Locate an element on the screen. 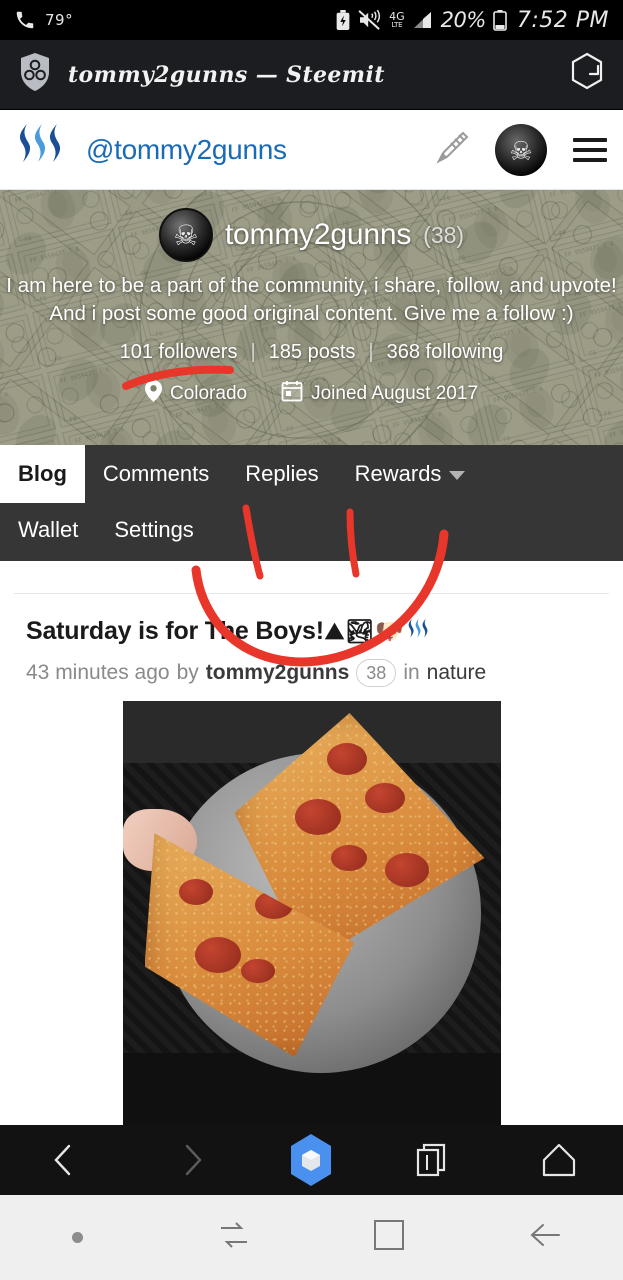 The image size is (623, 1280). nav-dot-cell is located at coordinates (78, 1237).